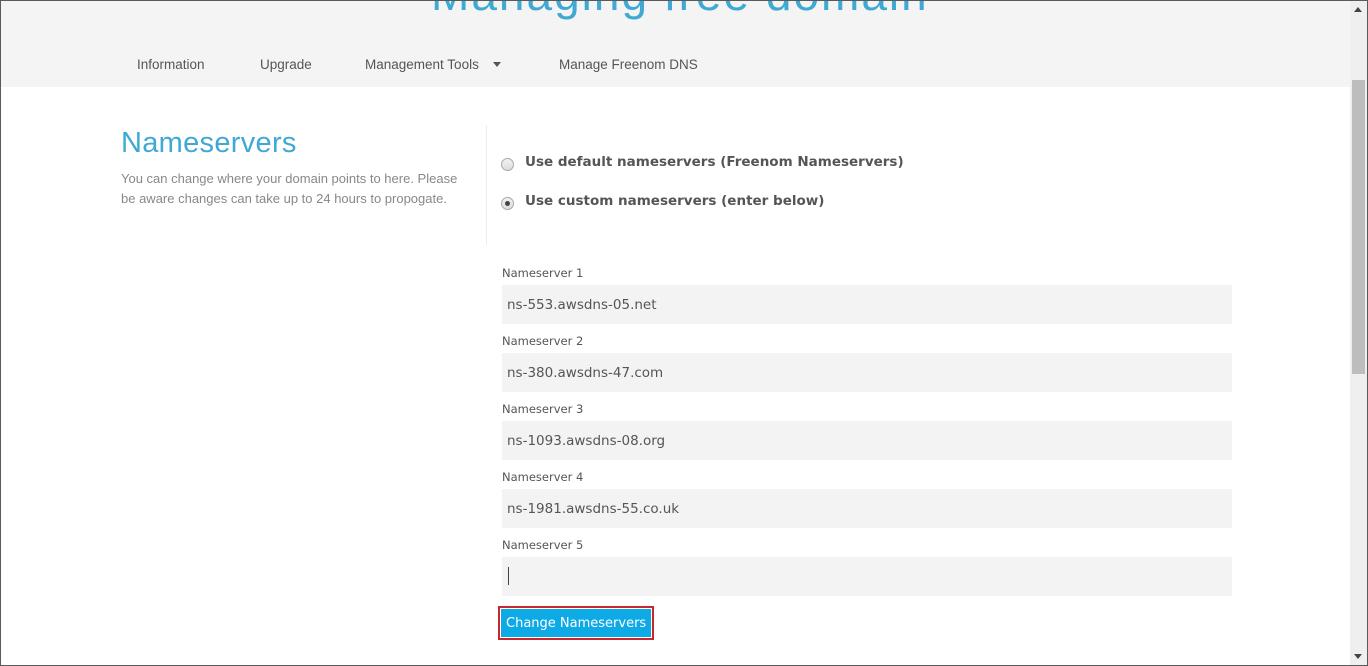 The width and height of the screenshot is (1368, 666). Describe the element at coordinates (496, 64) in the screenshot. I see `caret-down-icon` at that location.